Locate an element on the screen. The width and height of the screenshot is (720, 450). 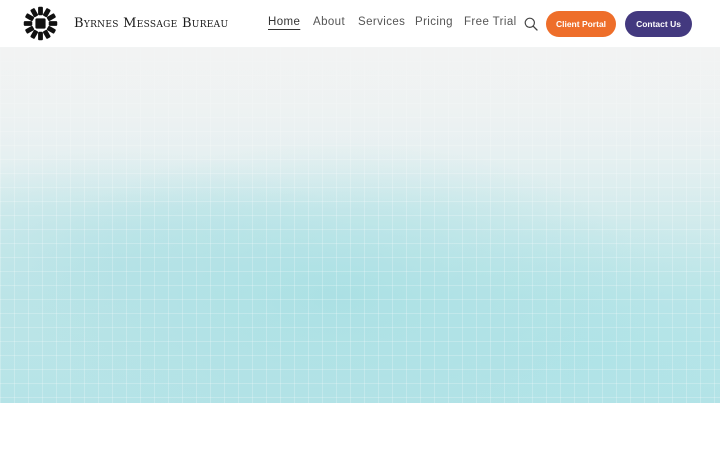
nav-free-trial: Free Trial is located at coordinates (490, 22).